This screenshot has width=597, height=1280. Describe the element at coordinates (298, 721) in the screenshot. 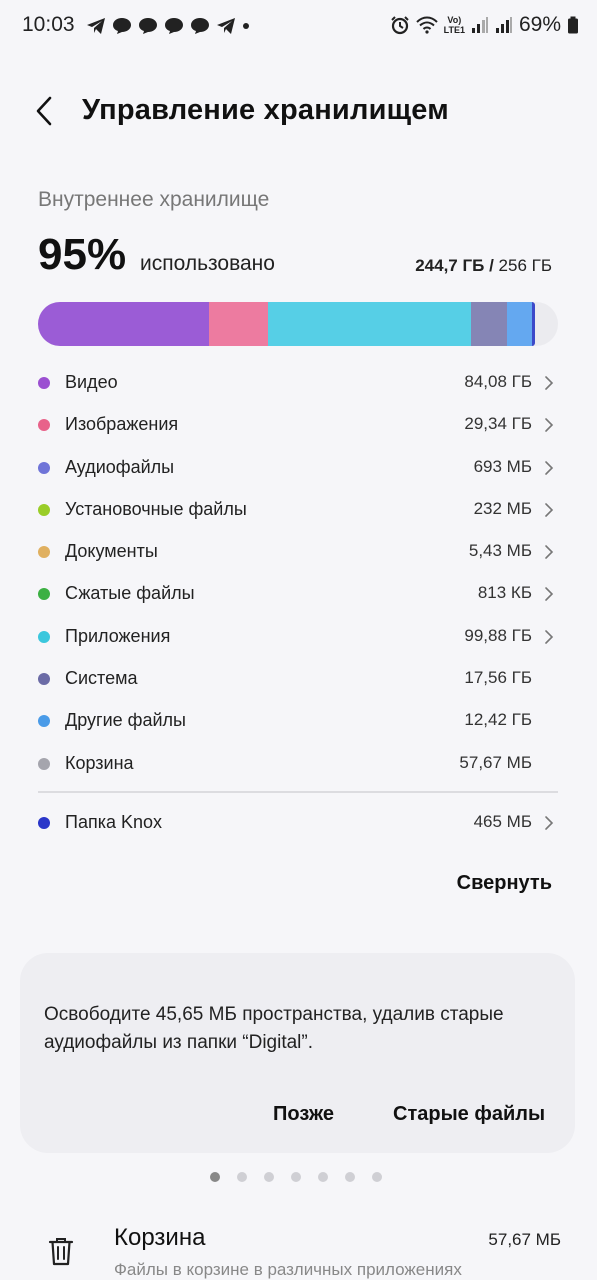

I see `category-row: Другие файлы 12,42 ГБ` at that location.